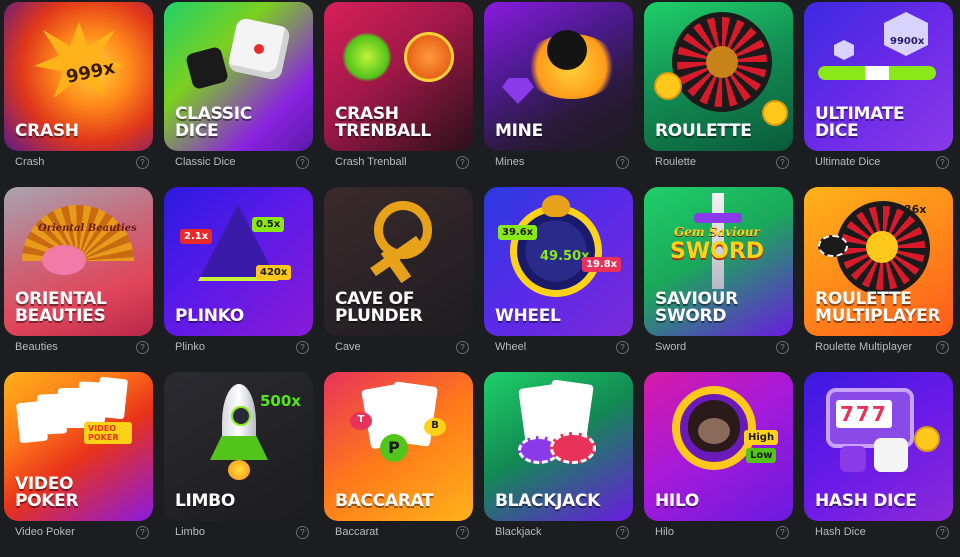  What do you see at coordinates (718, 218) in the screenshot?
I see `sword-guard-icon` at bounding box center [718, 218].